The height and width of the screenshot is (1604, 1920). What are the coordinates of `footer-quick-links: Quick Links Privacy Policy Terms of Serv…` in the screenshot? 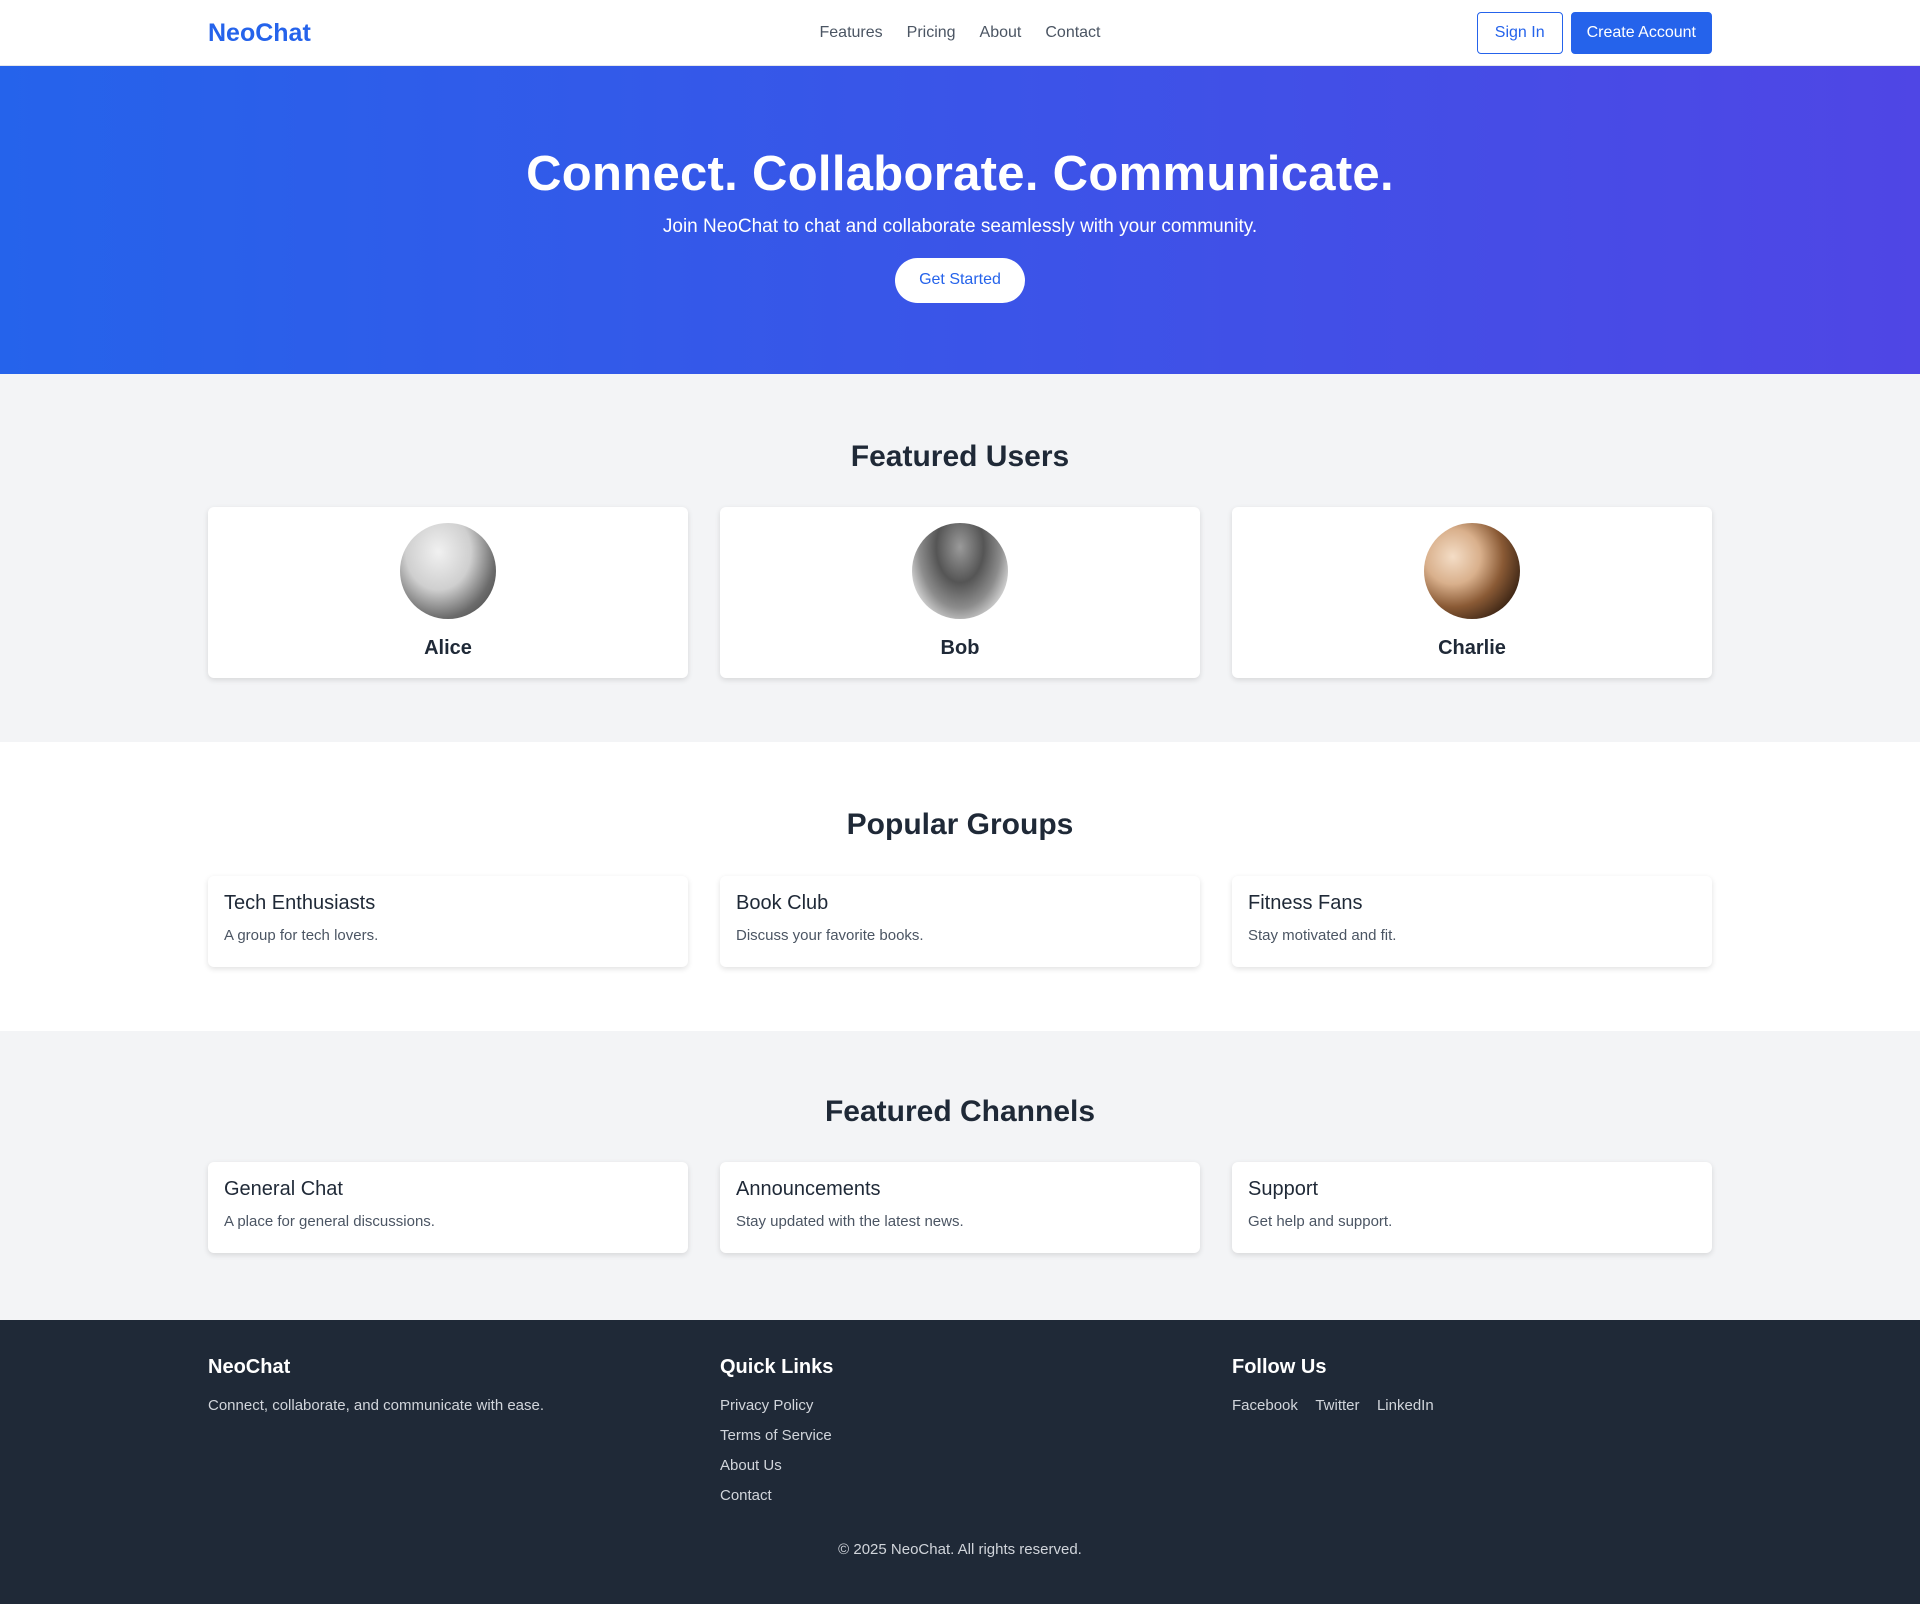 It's located at (960, 1436).